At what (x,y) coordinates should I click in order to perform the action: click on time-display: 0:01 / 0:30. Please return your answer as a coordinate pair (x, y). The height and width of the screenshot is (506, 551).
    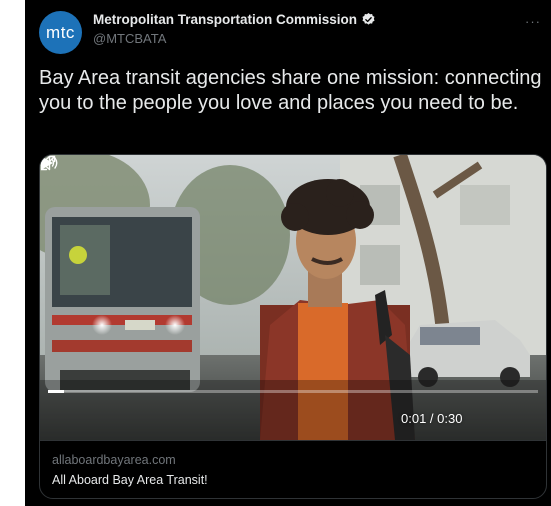
    Looking at the image, I should click on (432, 418).